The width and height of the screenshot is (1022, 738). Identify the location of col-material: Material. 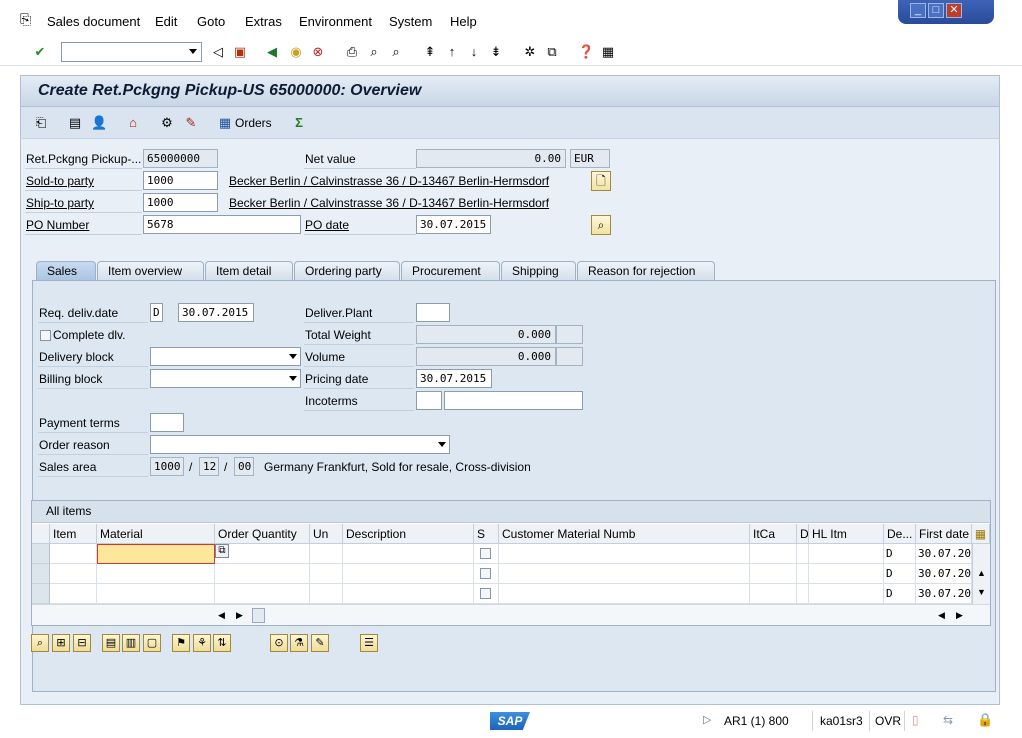
(156, 534).